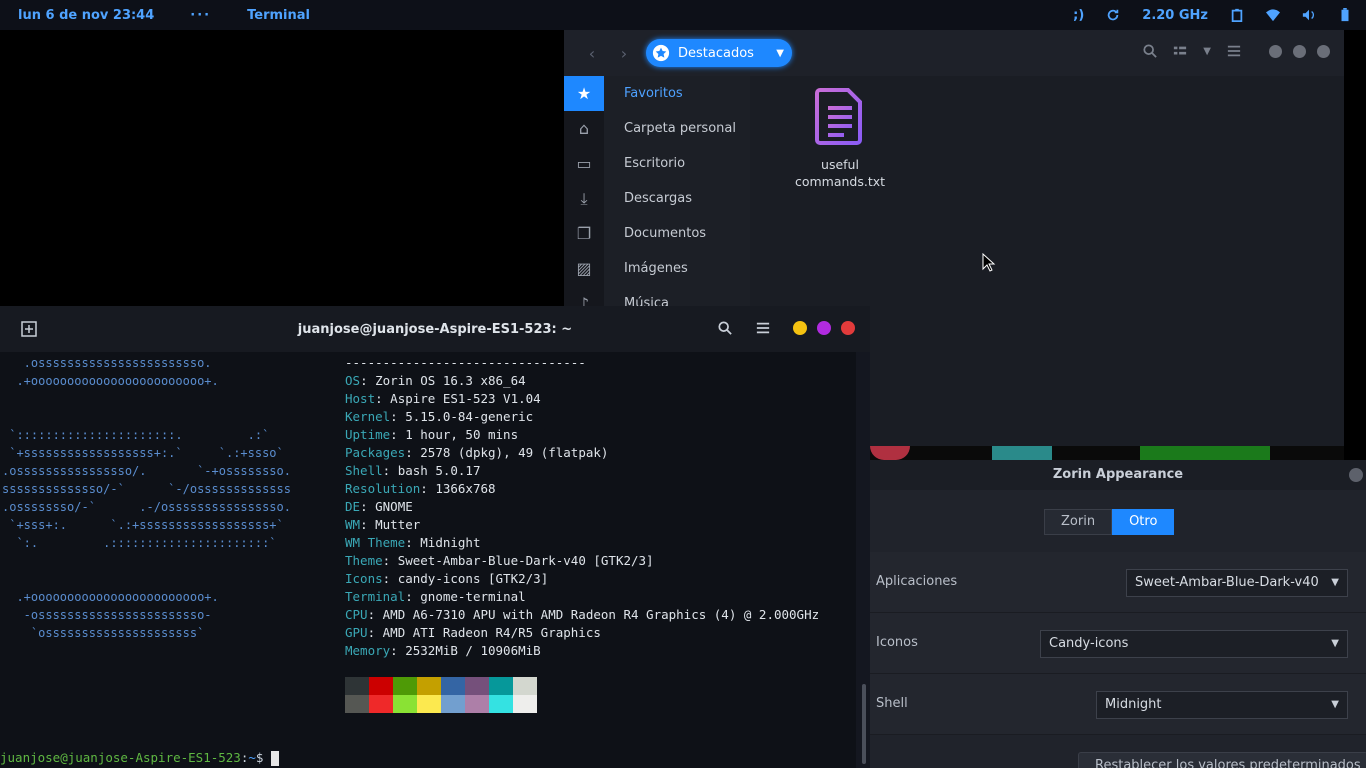 This screenshot has width=1366, height=768. Describe the element at coordinates (1143, 522) in the screenshot. I see `tab-otro: Otro` at that location.